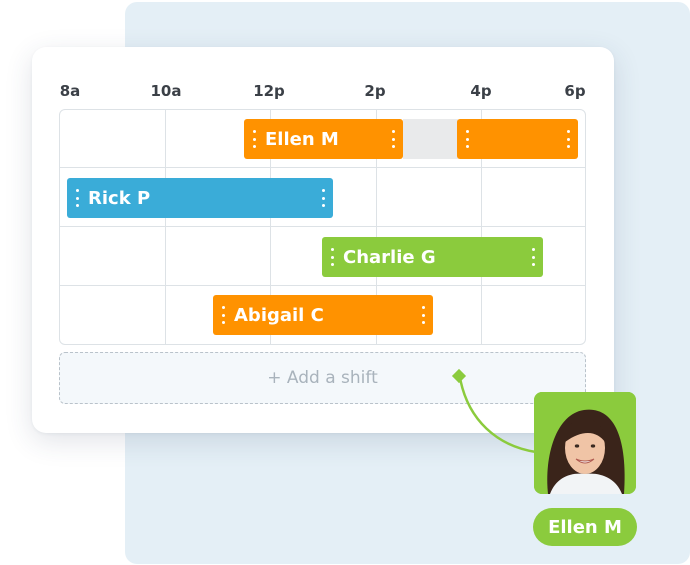 The width and height of the screenshot is (690, 565). I want to click on shift-bar-ellen-m-continued, so click(517, 139).